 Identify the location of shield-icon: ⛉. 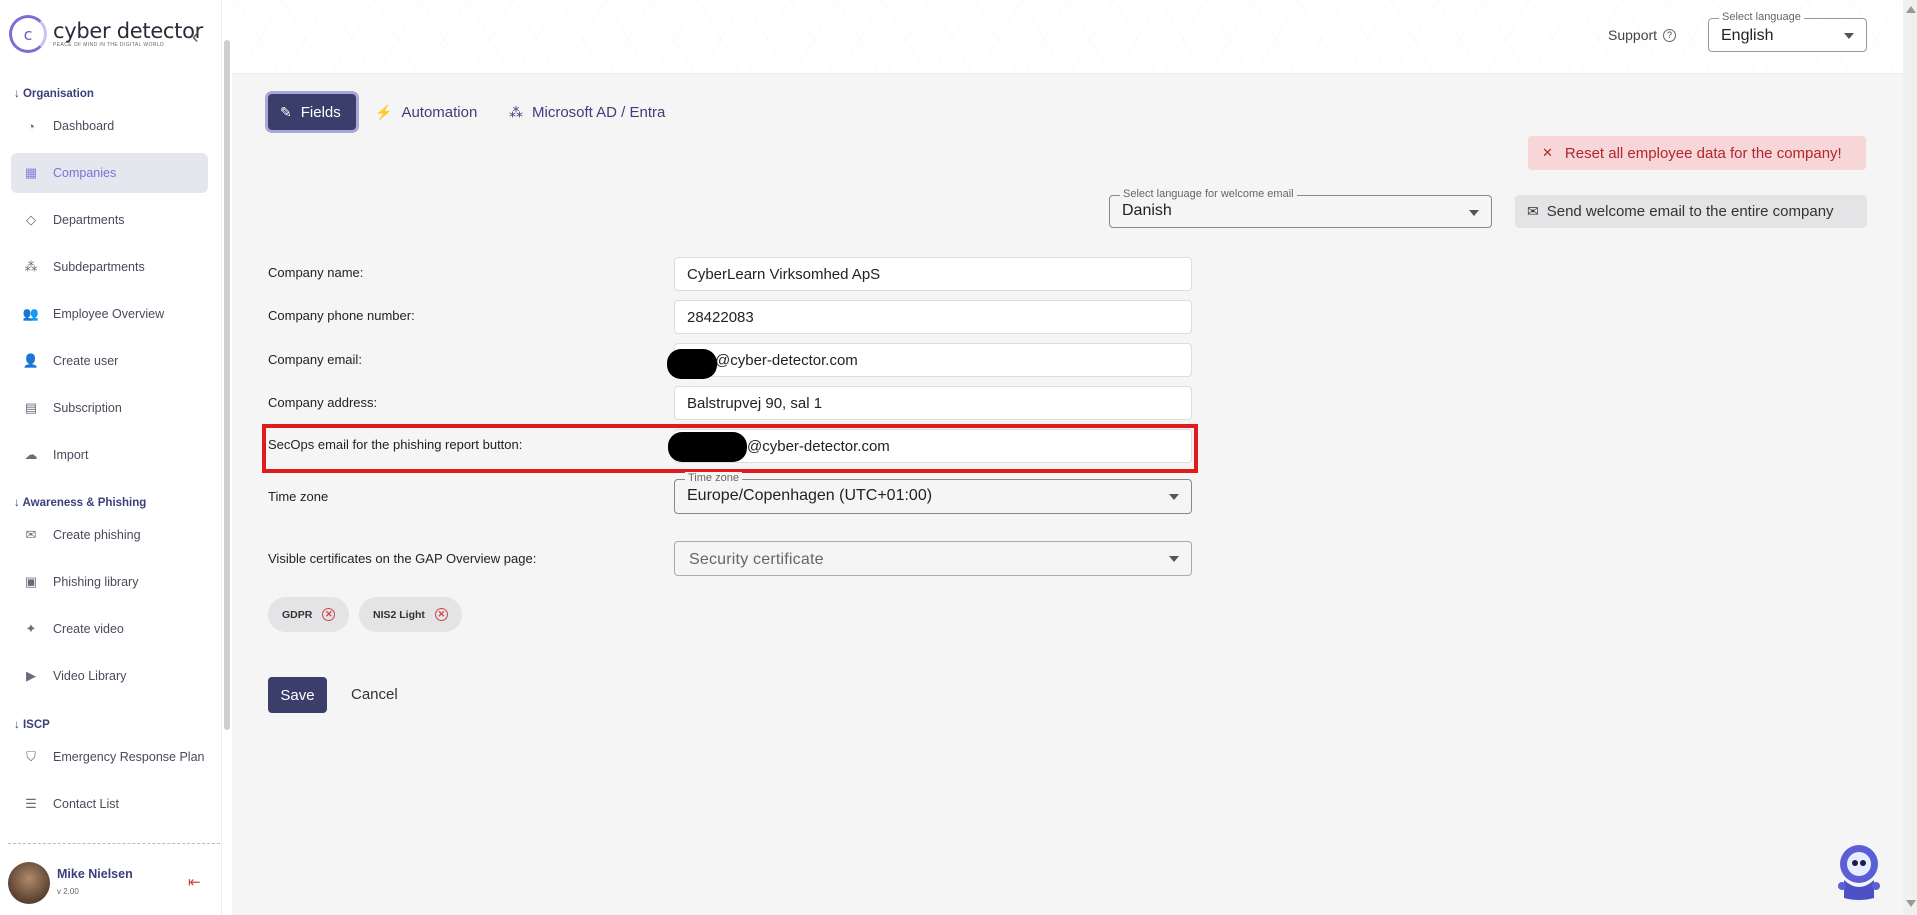
(31, 756).